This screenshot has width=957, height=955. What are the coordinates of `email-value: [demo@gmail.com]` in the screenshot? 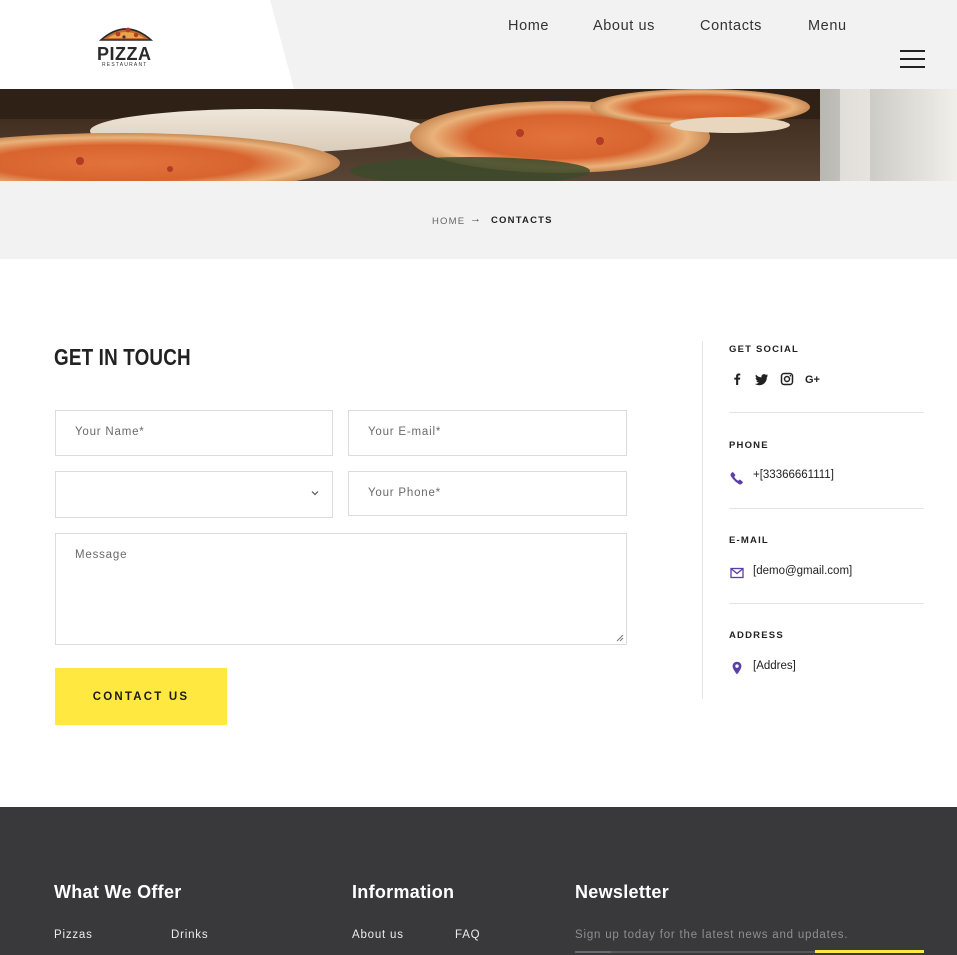 It's located at (802, 571).